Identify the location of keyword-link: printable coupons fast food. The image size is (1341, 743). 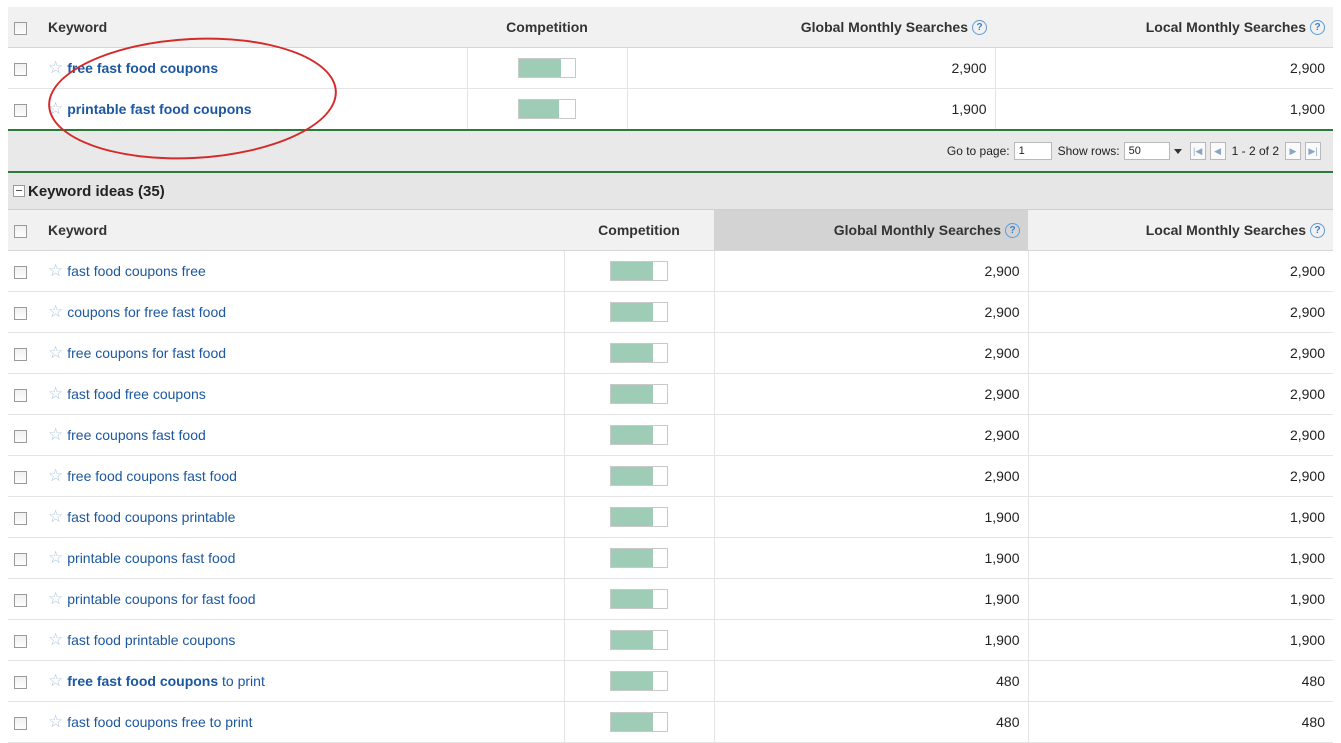
(151, 558).